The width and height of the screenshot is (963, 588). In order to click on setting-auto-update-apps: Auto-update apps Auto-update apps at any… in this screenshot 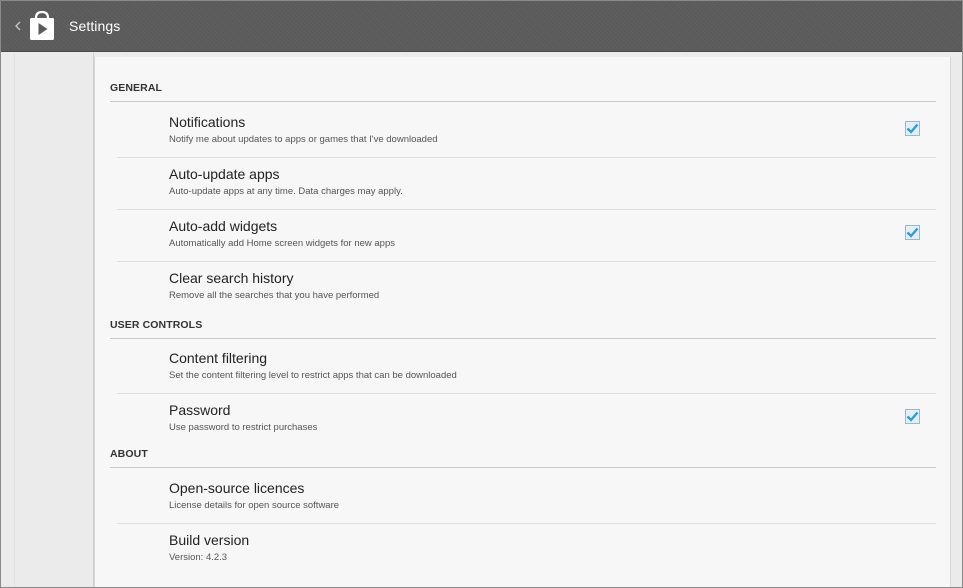, I will do `click(526, 184)`.